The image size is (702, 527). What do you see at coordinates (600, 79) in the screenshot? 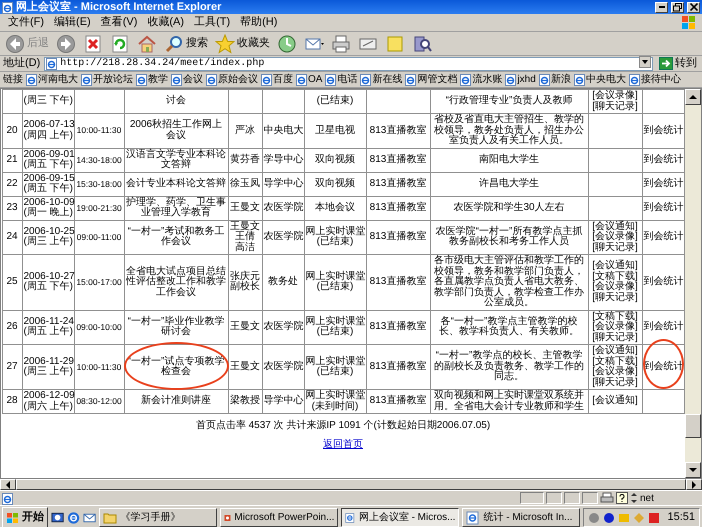
I see `link-button: 中央电大` at bounding box center [600, 79].